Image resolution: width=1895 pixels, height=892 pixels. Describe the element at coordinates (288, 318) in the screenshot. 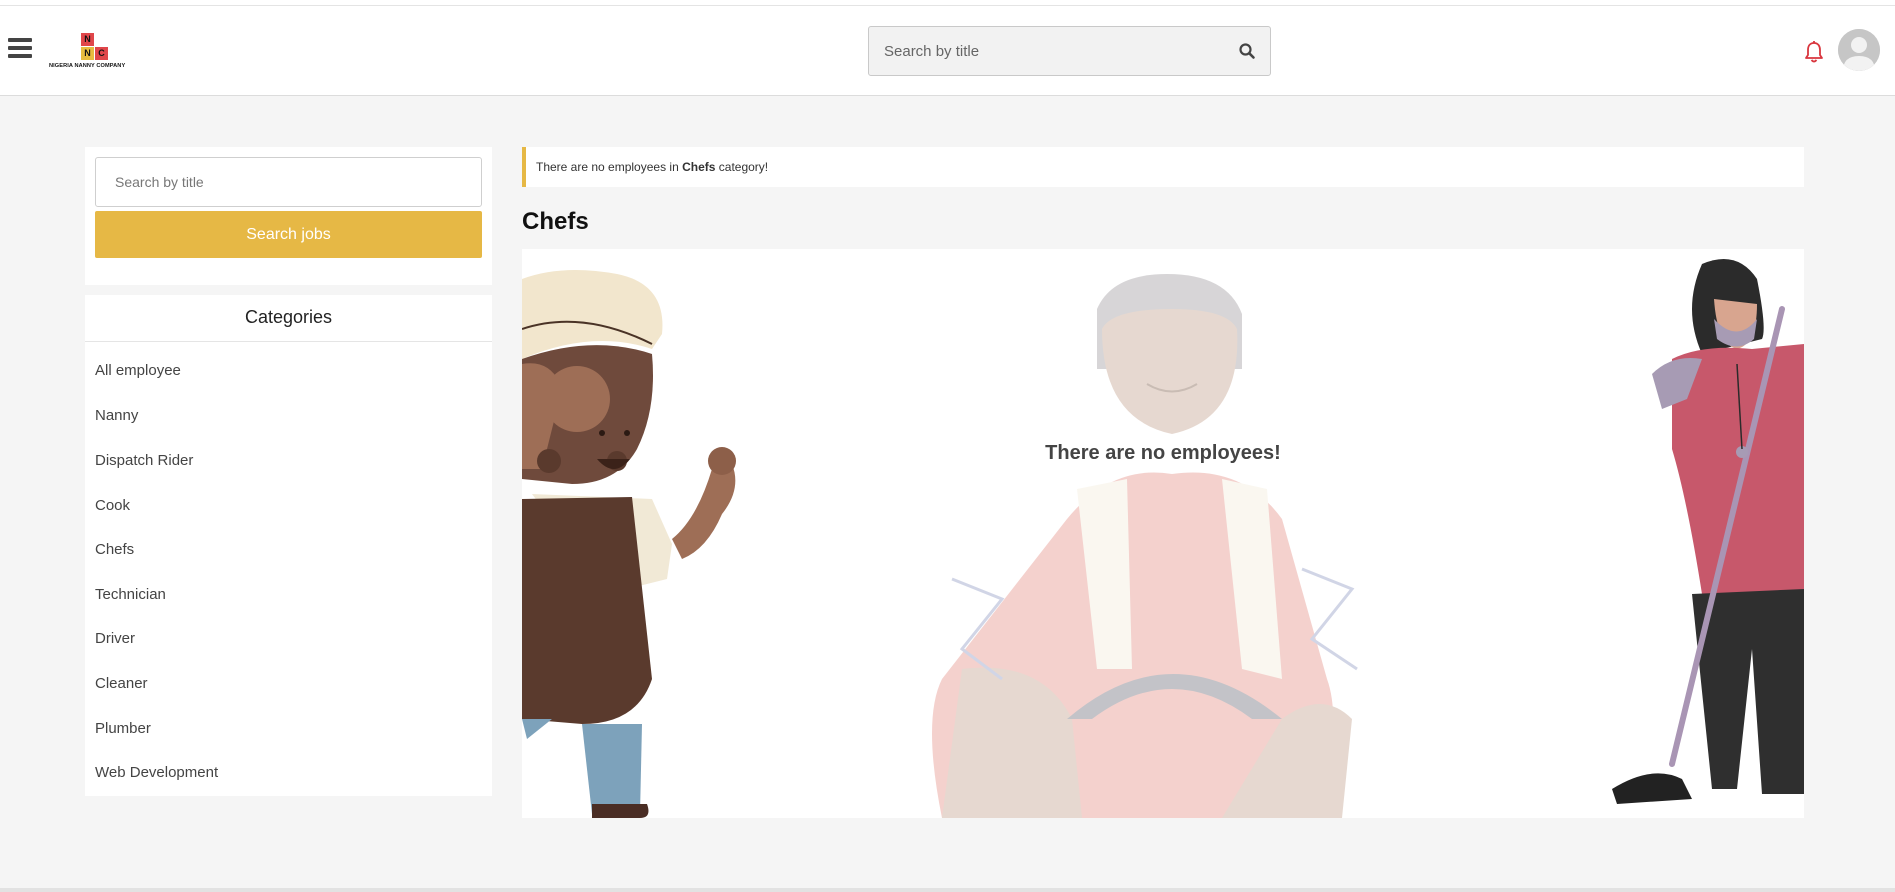

I see `categories-title: Categories` at that location.